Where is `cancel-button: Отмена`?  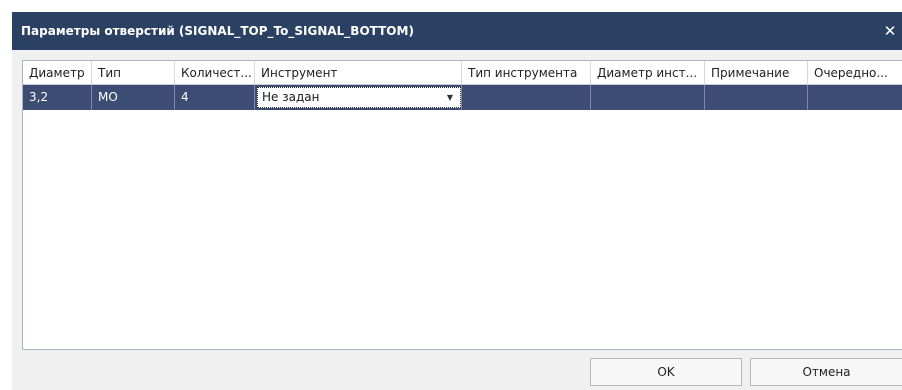 cancel-button: Отмена is located at coordinates (826, 372).